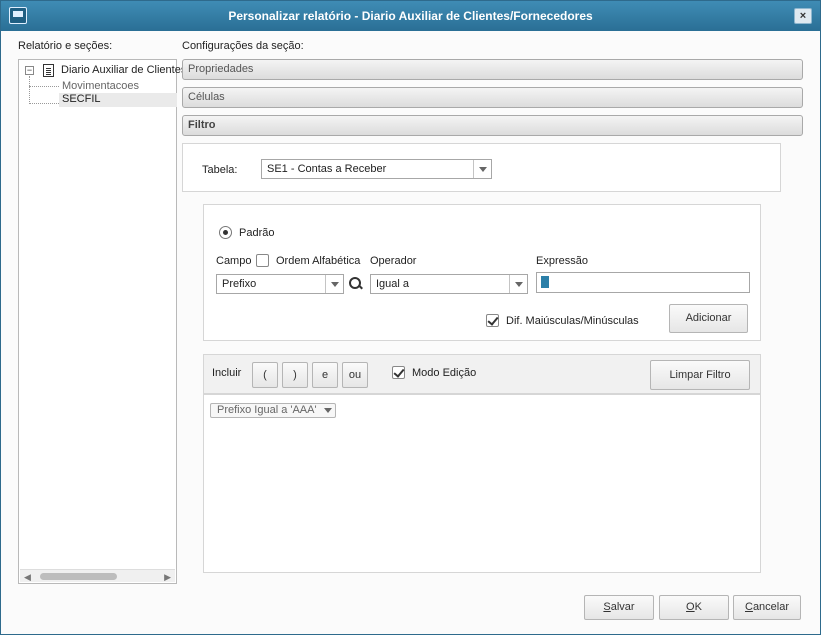 The height and width of the screenshot is (635, 821). I want to click on ok-button: OK, so click(694, 607).